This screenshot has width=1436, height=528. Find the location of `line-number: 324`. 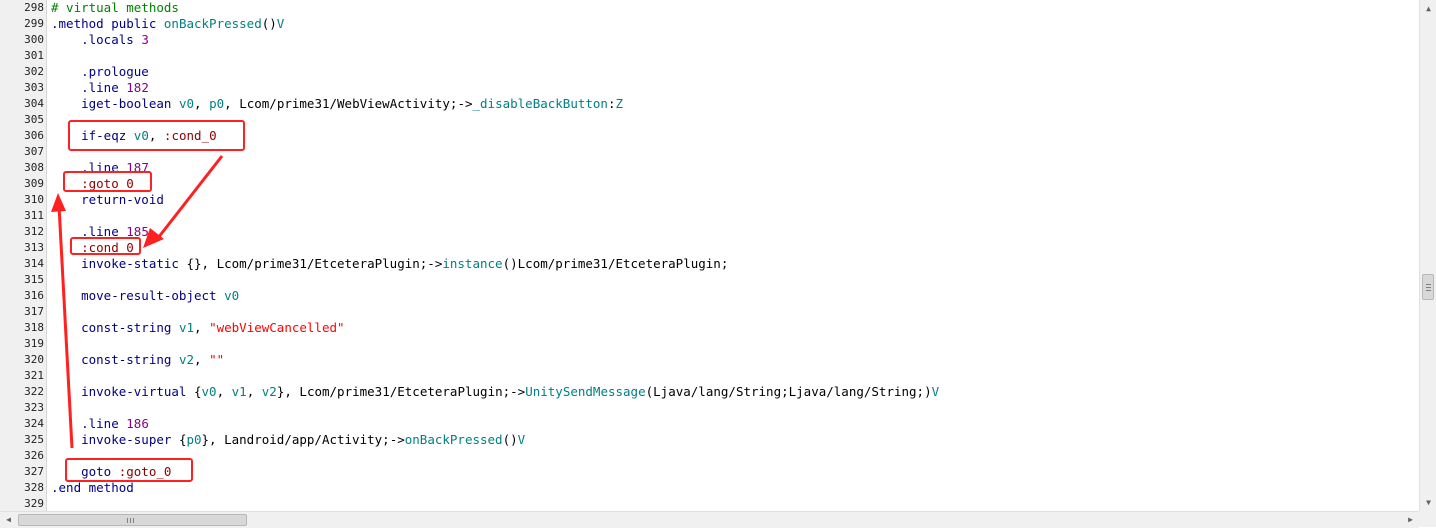

line-number: 324 is located at coordinates (34, 423).